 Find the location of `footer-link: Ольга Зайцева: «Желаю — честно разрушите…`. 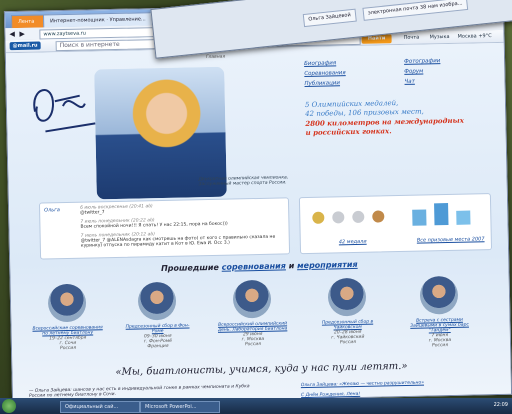

footer-link: Ольга Зайцева: «Желаю — честно разрушите… is located at coordinates (362, 385).